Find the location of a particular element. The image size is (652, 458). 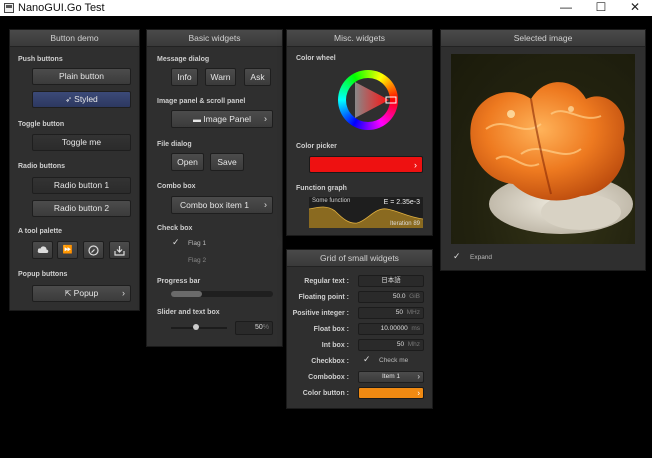

progress-fill is located at coordinates (186, 294).